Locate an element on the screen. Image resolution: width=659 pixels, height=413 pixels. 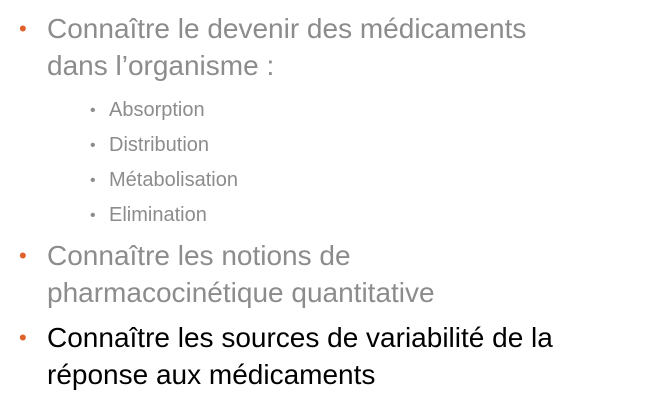
bullet-line: Connaître les notions de is located at coordinates (199, 255).